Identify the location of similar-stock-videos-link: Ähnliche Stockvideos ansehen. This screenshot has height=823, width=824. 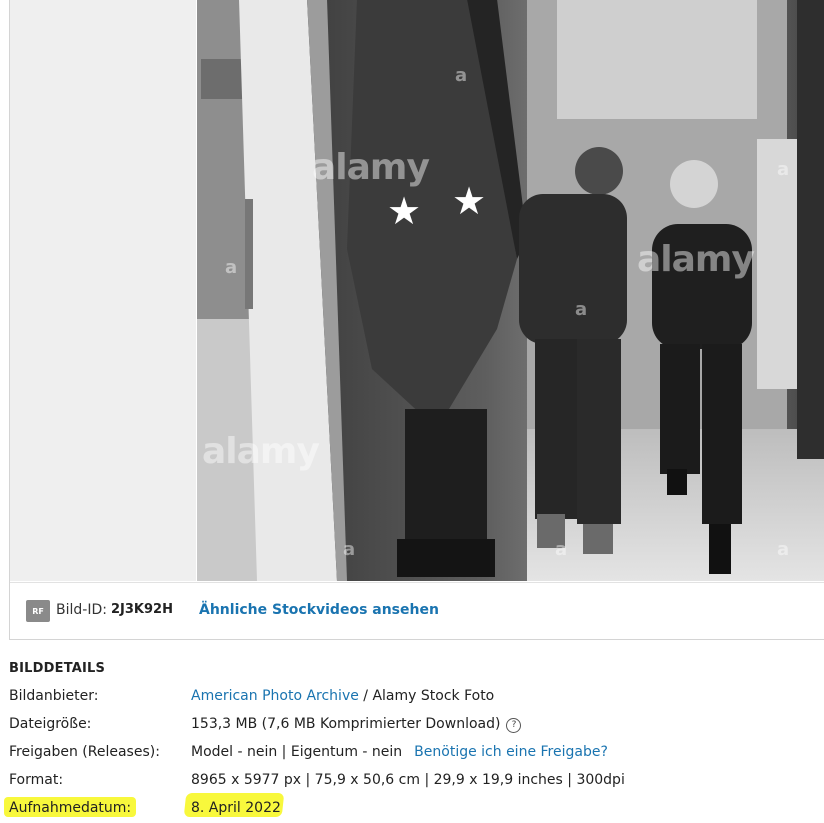
(319, 610).